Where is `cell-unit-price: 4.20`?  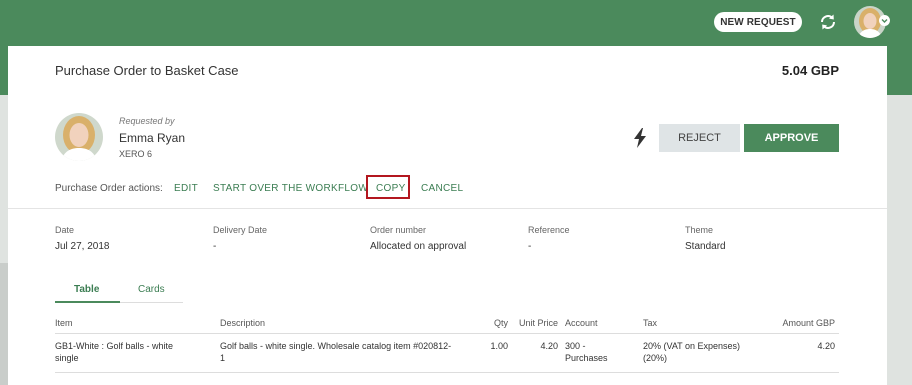 cell-unit-price: 4.20 is located at coordinates (549, 346).